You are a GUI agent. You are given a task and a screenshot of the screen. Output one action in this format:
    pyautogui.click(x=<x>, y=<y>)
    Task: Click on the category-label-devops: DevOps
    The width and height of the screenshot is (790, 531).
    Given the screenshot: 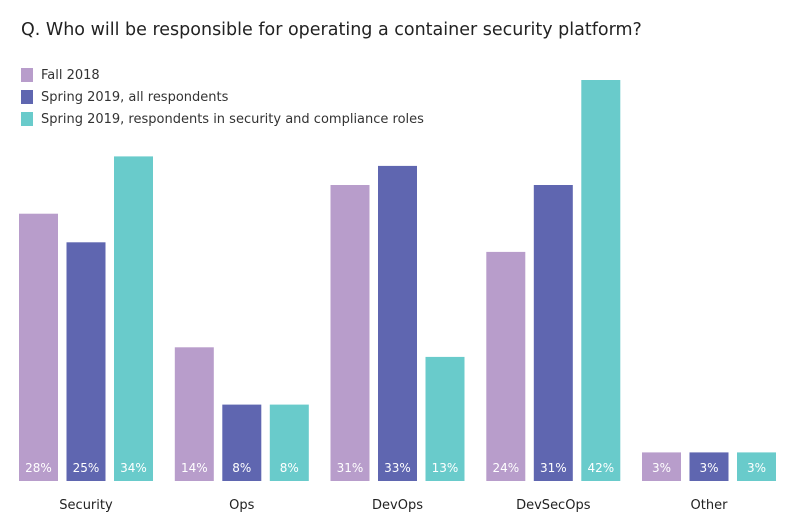 What is the action you would take?
    pyautogui.click(x=397, y=505)
    